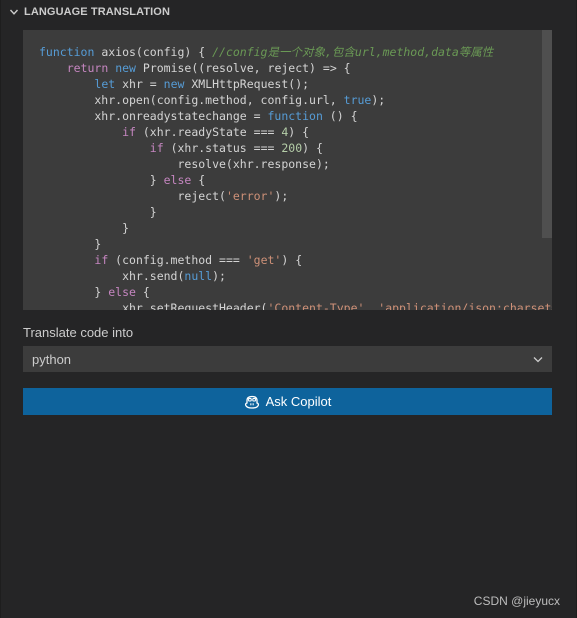  What do you see at coordinates (153, 52) in the screenshot?
I see `code-text-run: axios(config) {` at bounding box center [153, 52].